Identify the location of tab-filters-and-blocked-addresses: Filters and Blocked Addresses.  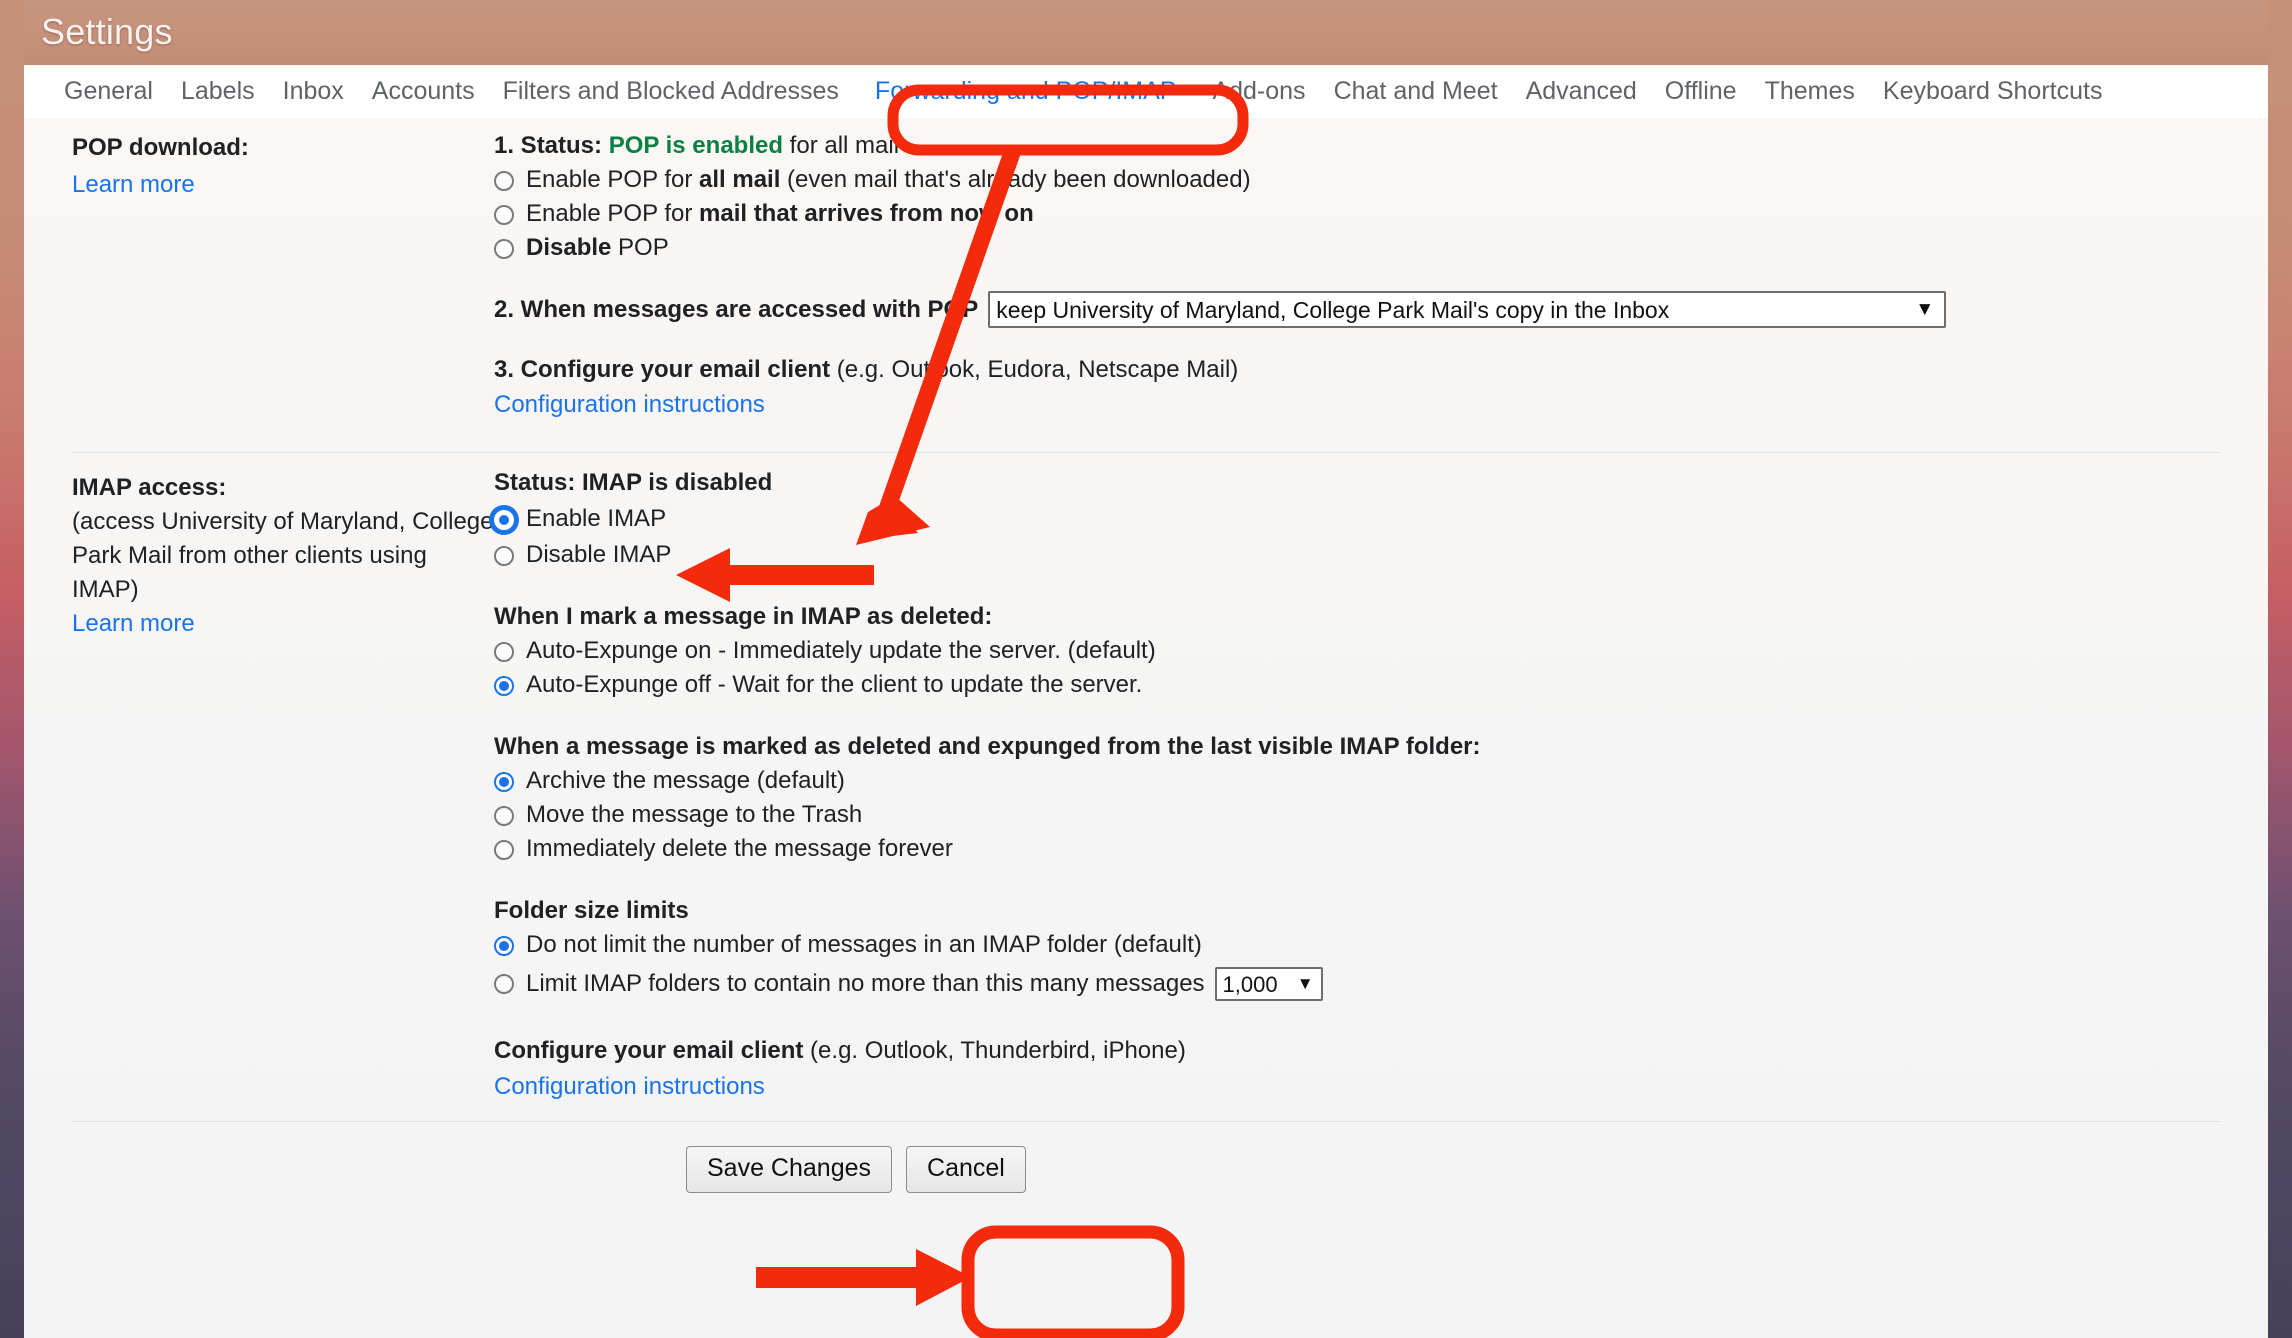
(671, 91).